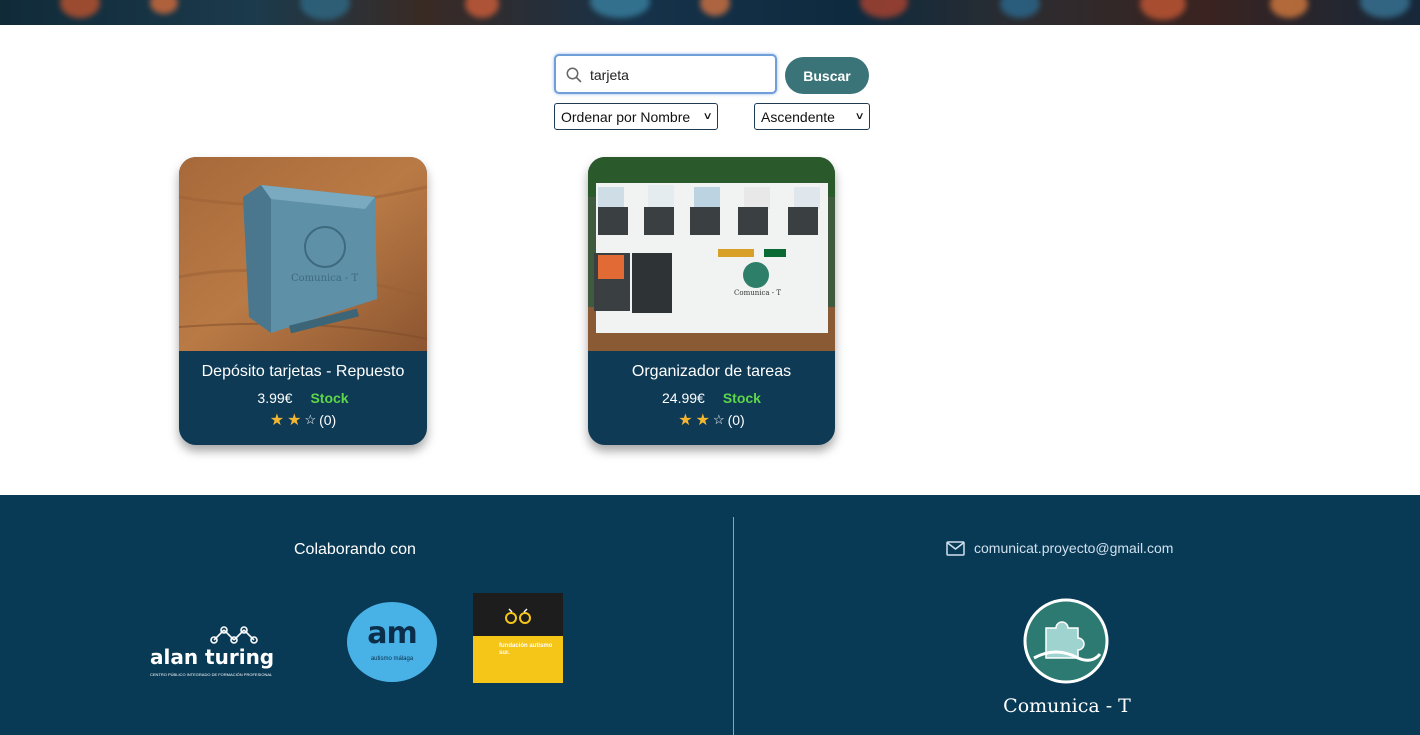 The height and width of the screenshot is (735, 1420). Describe the element at coordinates (710, 12) in the screenshot. I see `hero-banner` at that location.